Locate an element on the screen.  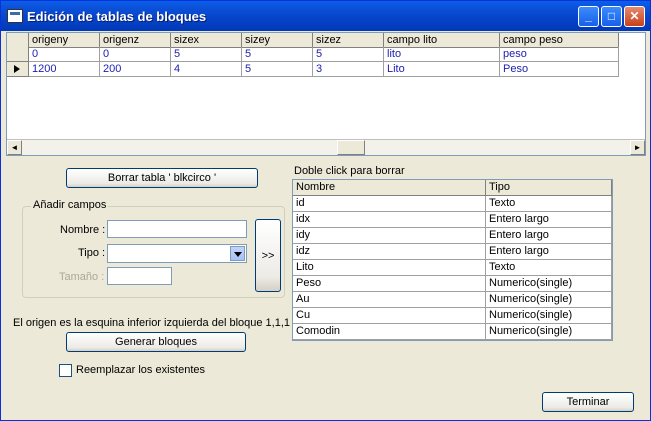
delete-table-button: Borrar tabla ' blkcirco ' is located at coordinates (162, 178).